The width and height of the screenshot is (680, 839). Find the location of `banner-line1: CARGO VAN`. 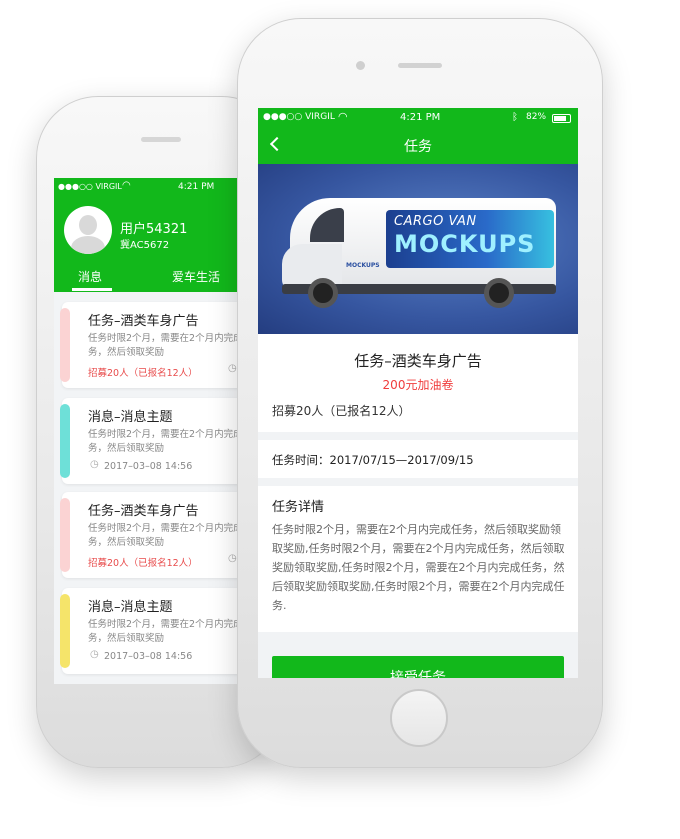

banner-line1: CARGO VAN is located at coordinates (435, 221).